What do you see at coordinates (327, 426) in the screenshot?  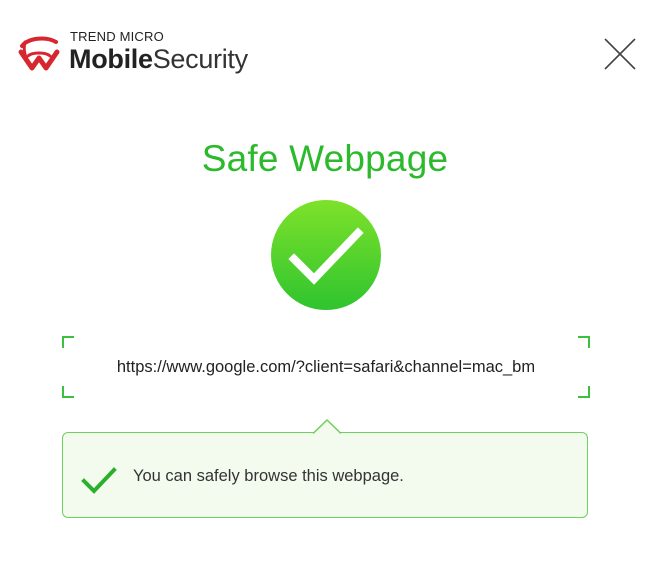 I see `callout-pointer` at bounding box center [327, 426].